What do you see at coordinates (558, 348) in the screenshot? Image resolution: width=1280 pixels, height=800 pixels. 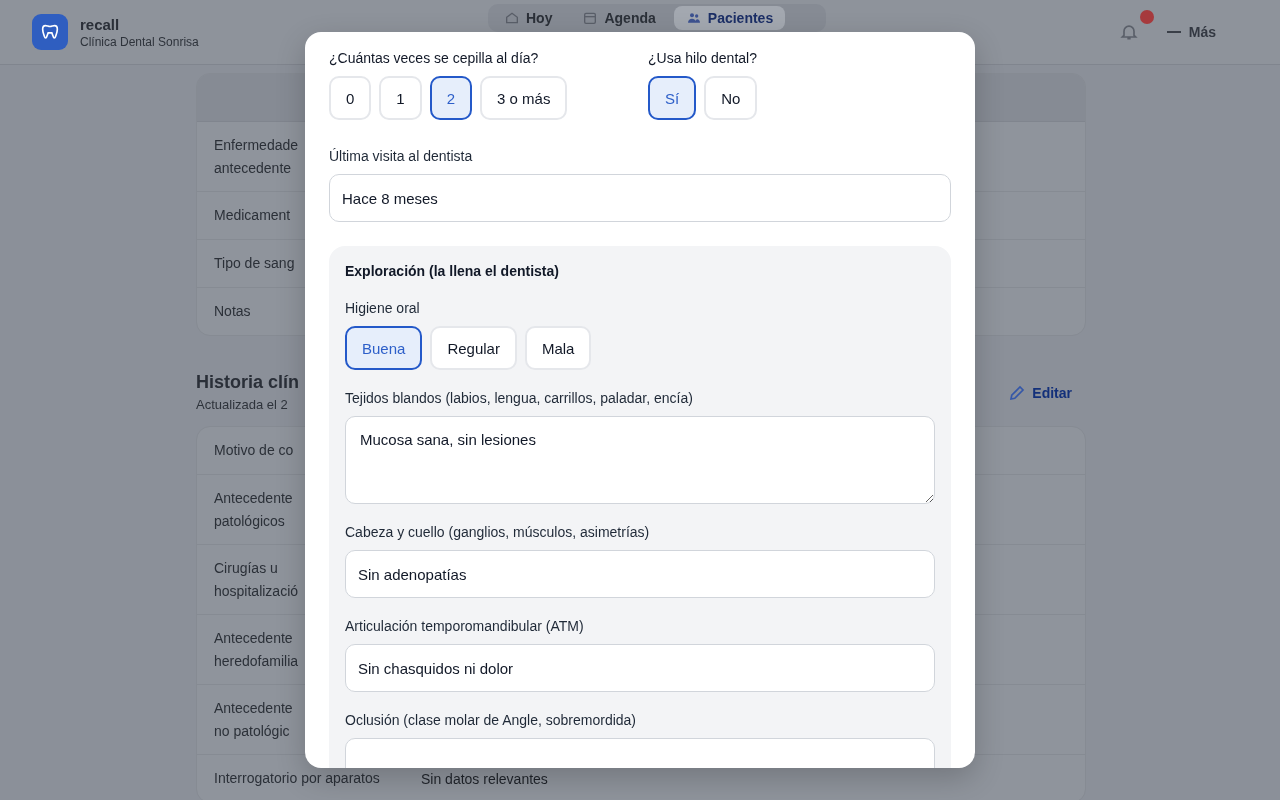 I see `option-button: Mala` at bounding box center [558, 348].